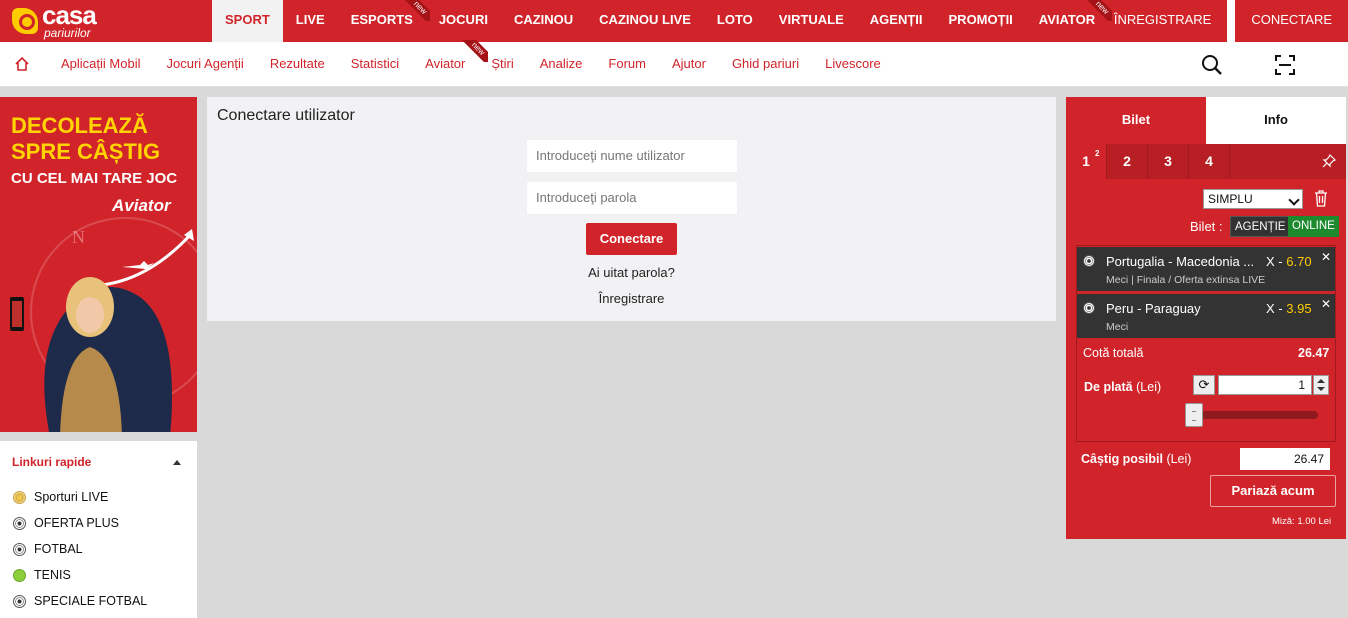 This screenshot has height=618, width=1348. I want to click on subnav-item-aviator: Aviator new, so click(450, 63).